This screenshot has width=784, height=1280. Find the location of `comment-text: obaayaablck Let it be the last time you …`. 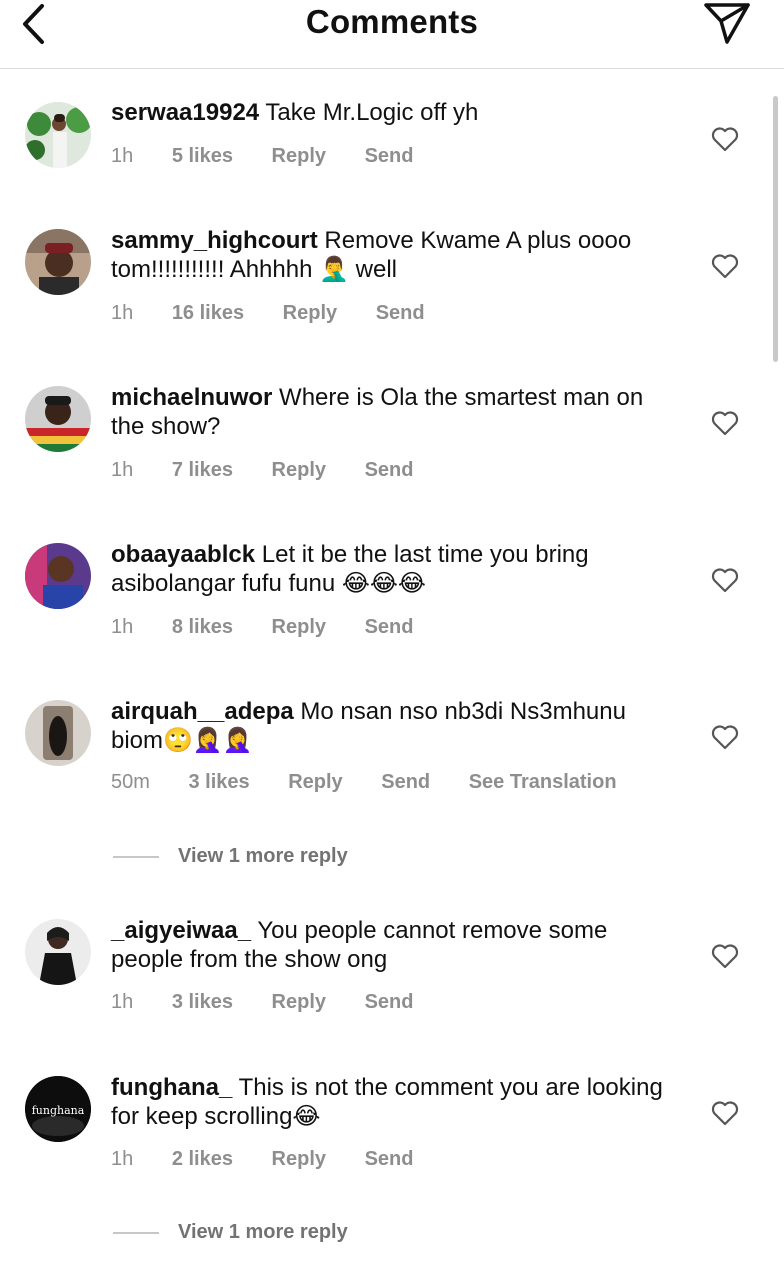

comment-text: obaayaablck Let it be the last time you … is located at coordinates (391, 569).